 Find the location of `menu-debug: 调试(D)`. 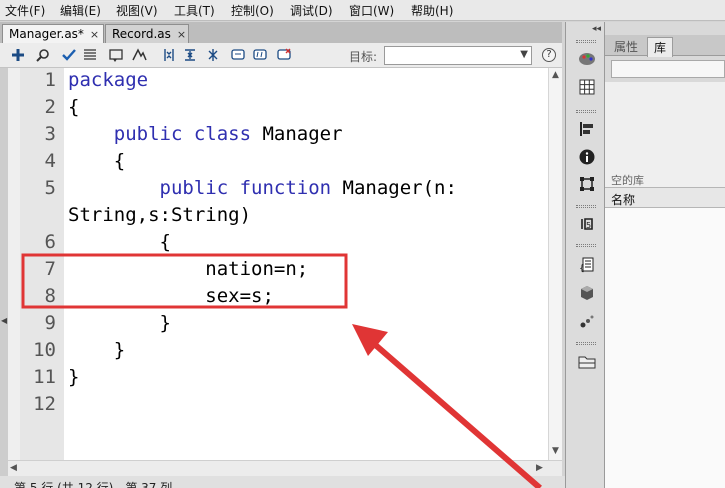

menu-debug: 调试(D) is located at coordinates (311, 10).